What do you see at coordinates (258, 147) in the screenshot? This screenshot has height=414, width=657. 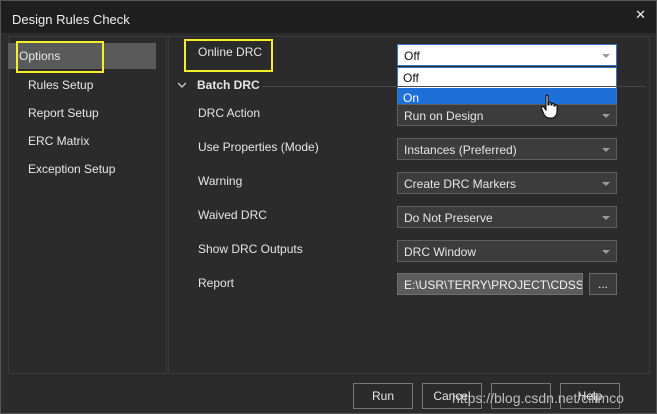 I see `use-properties-label: Use Properties (Mode)` at bounding box center [258, 147].